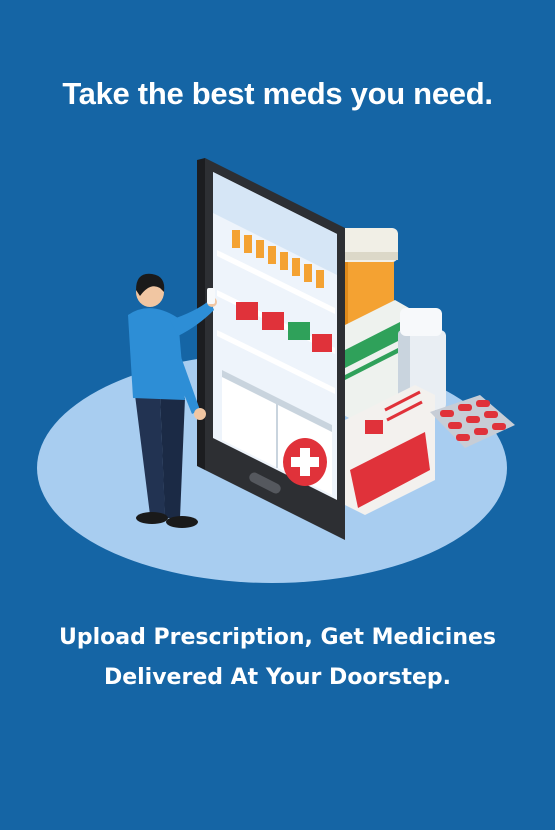 This screenshot has width=555, height=830. What do you see at coordinates (277, 677) in the screenshot?
I see `tagline-line-2: Delivered At Your Doorstep.` at bounding box center [277, 677].